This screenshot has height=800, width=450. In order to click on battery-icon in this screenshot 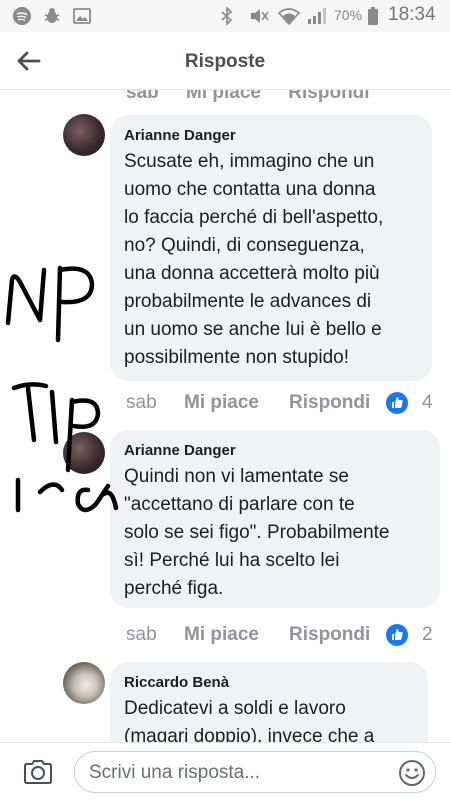, I will do `click(373, 16)`.